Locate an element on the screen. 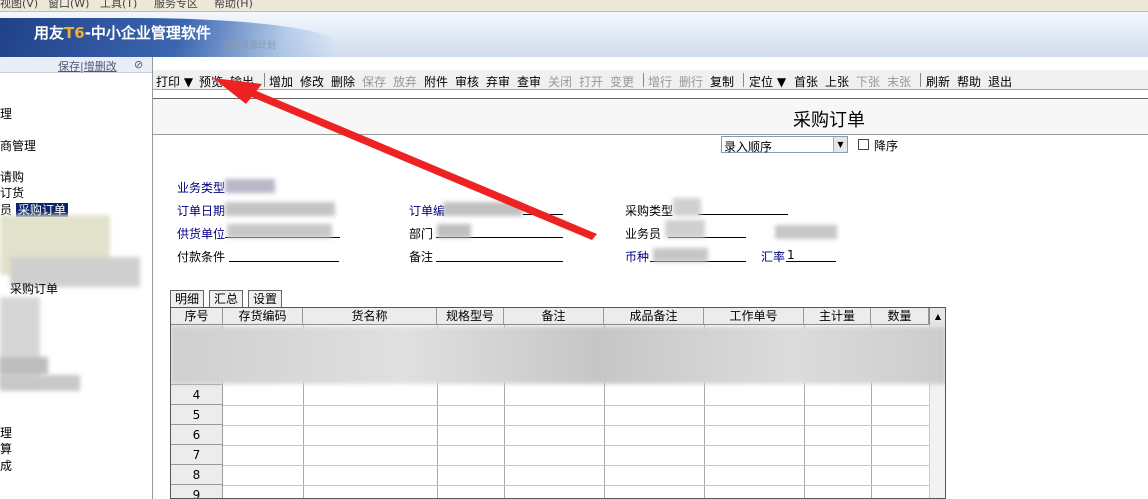  menu-tools: 工具(T) is located at coordinates (118, 5).